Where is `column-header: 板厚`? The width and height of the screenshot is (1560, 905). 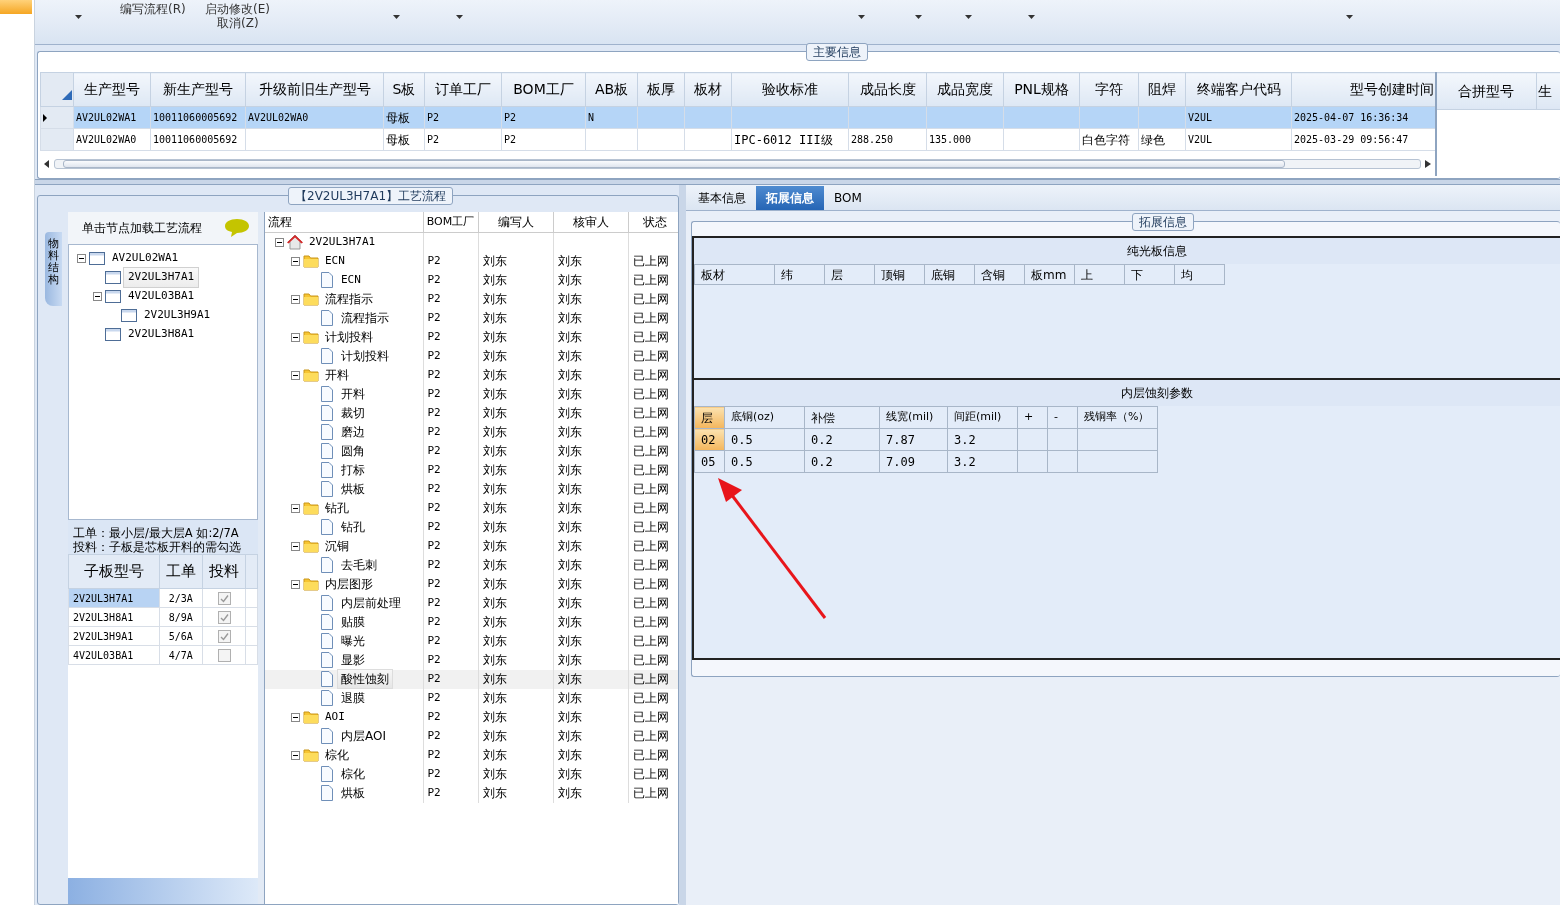
column-header: 板厚 is located at coordinates (661, 89).